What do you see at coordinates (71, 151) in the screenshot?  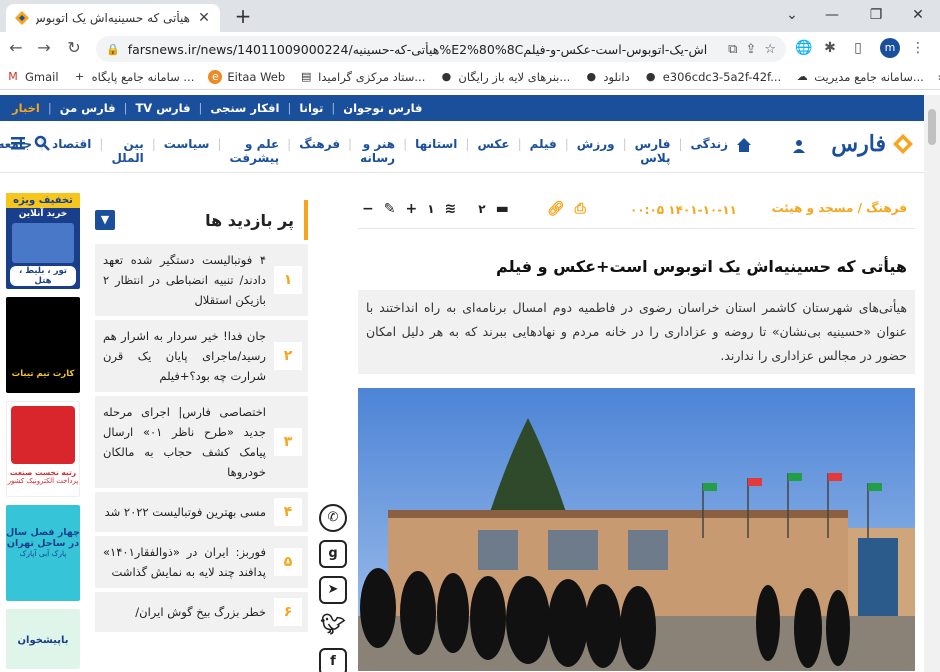 I see `nav-item: اقتصاد` at bounding box center [71, 151].